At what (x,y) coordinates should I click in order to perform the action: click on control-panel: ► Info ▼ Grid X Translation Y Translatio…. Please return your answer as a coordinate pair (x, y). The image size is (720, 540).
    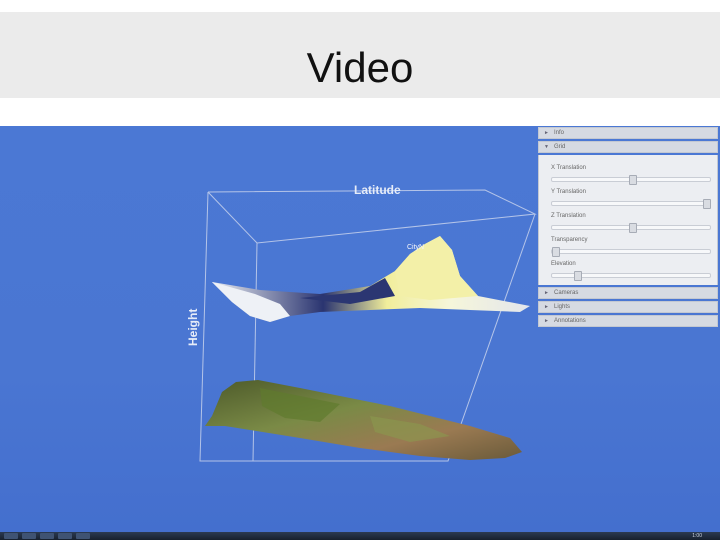
    Looking at the image, I should click on (628, 227).